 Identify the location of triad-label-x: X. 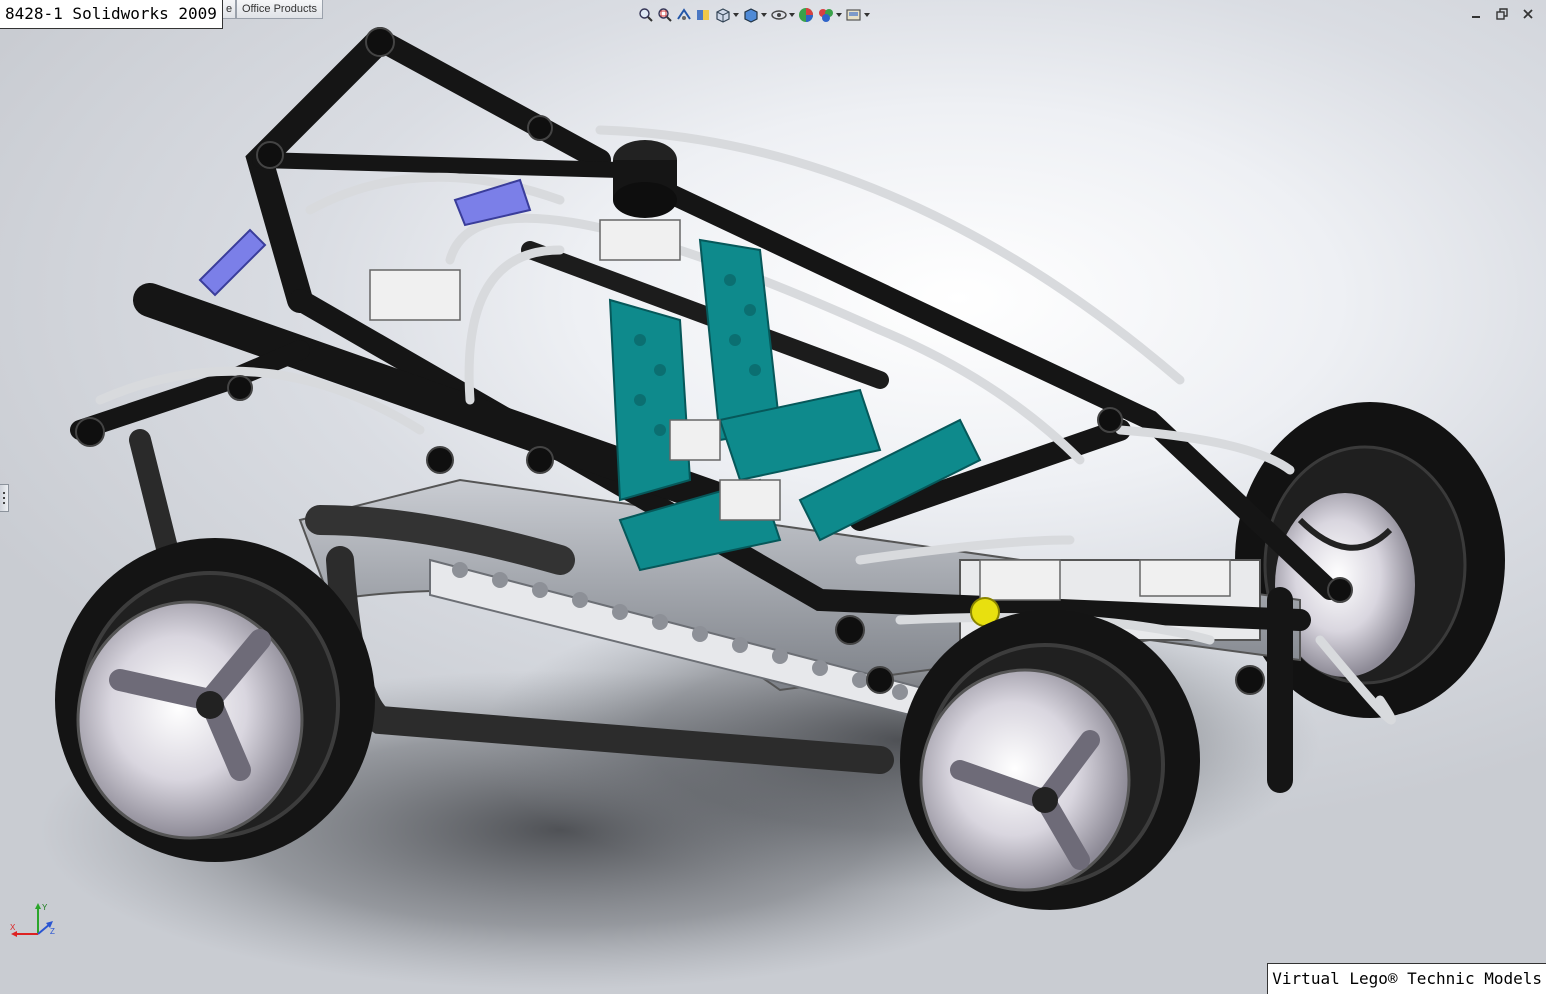
(13, 927).